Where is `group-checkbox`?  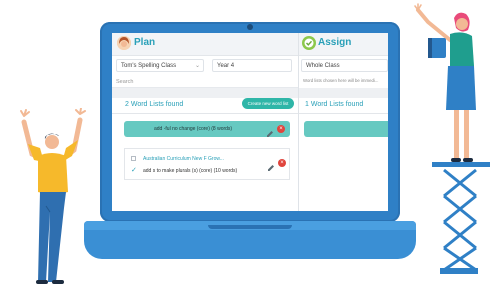
group-checkbox is located at coordinates (133, 158).